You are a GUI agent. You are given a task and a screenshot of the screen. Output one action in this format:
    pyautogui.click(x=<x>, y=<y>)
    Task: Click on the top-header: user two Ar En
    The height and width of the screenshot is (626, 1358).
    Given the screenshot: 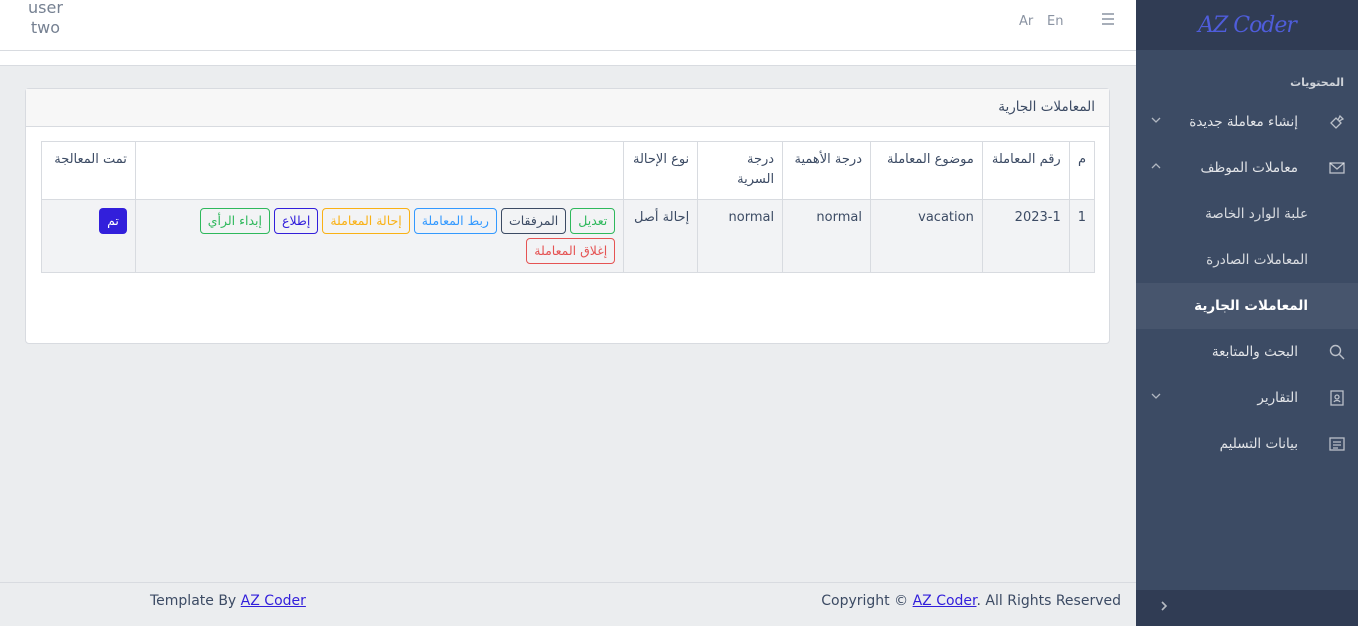 What is the action you would take?
    pyautogui.click(x=568, y=25)
    